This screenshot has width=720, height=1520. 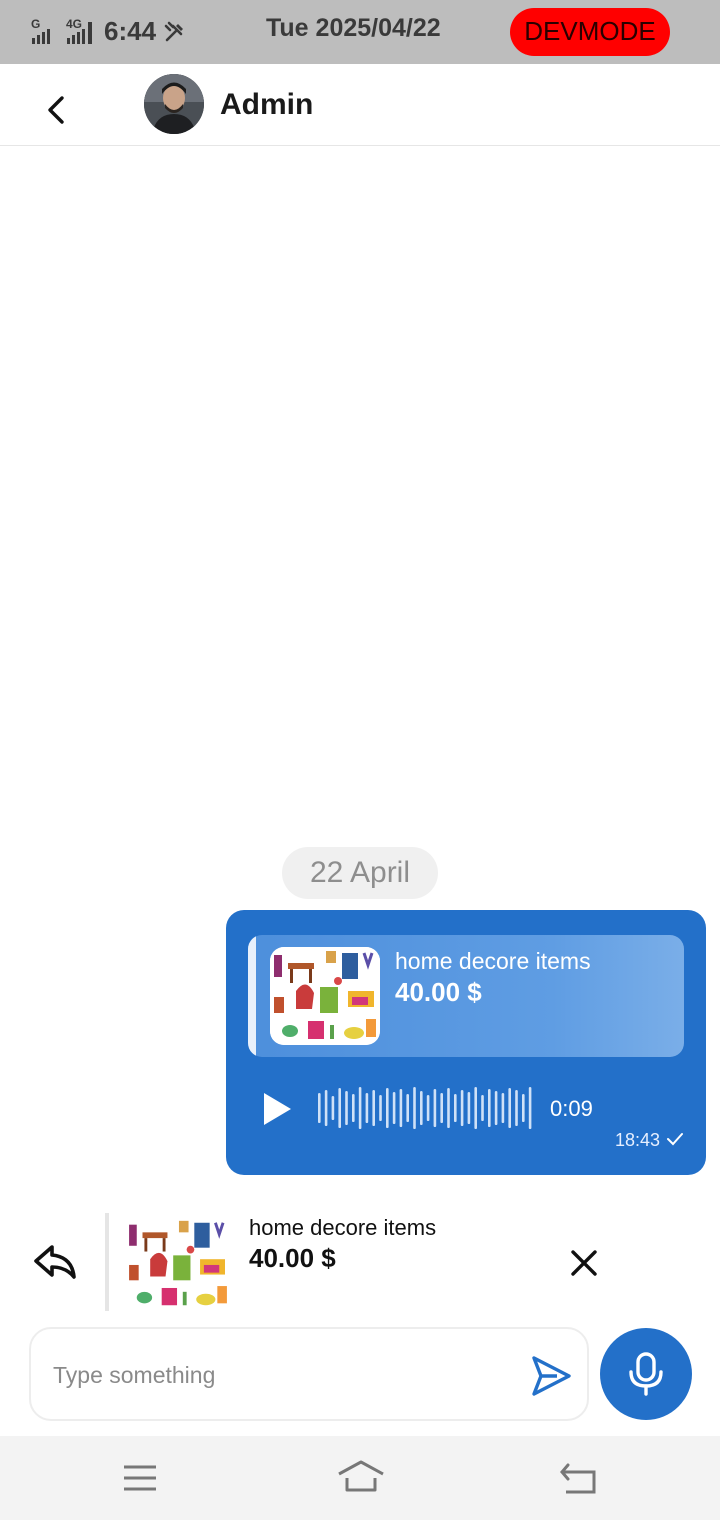 What do you see at coordinates (438, 992) in the screenshot?
I see `product-price: 40.00 $` at bounding box center [438, 992].